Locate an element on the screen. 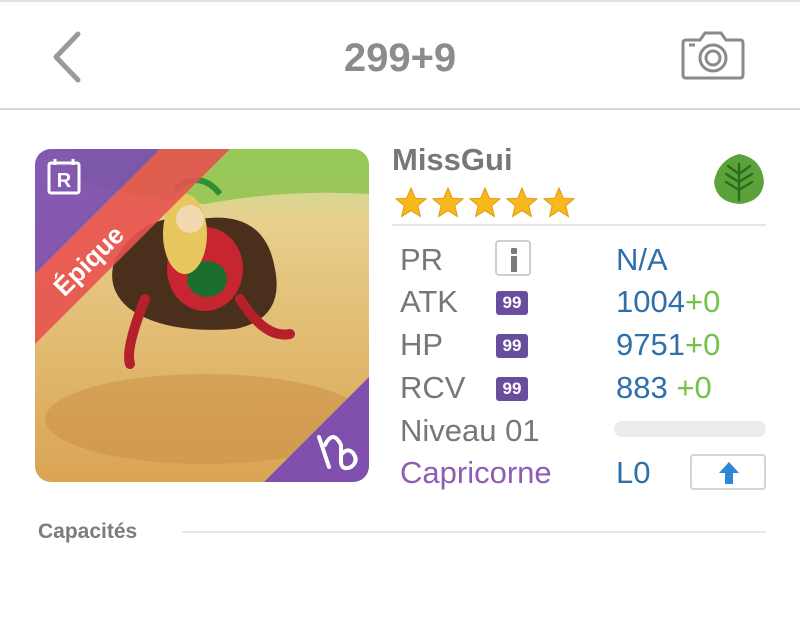 The image size is (800, 624). zodiac-level: L0 is located at coordinates (633, 472).